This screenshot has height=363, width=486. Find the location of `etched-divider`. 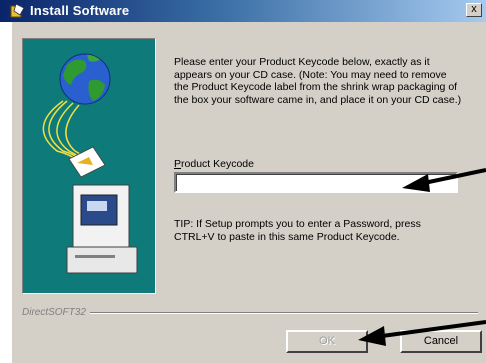

etched-divider is located at coordinates (250, 313).